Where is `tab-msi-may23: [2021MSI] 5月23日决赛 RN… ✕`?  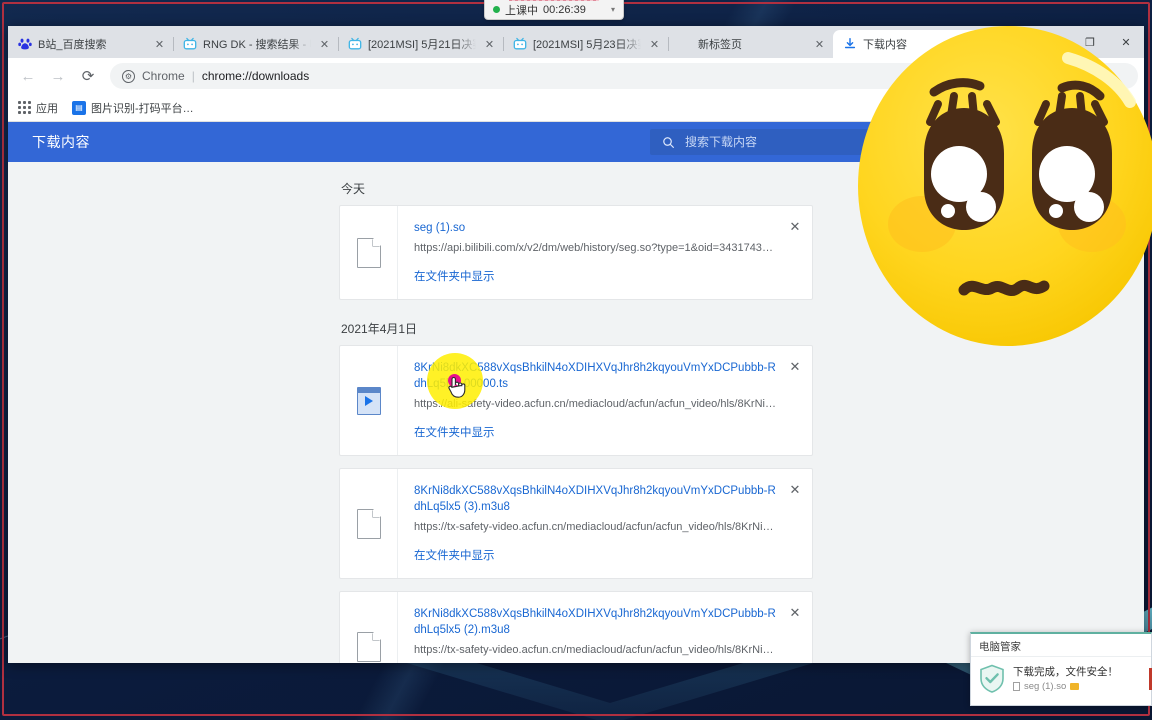 tab-msi-may23: [2021MSI] 5月23日决赛 RN… ✕ is located at coordinates (585, 44).